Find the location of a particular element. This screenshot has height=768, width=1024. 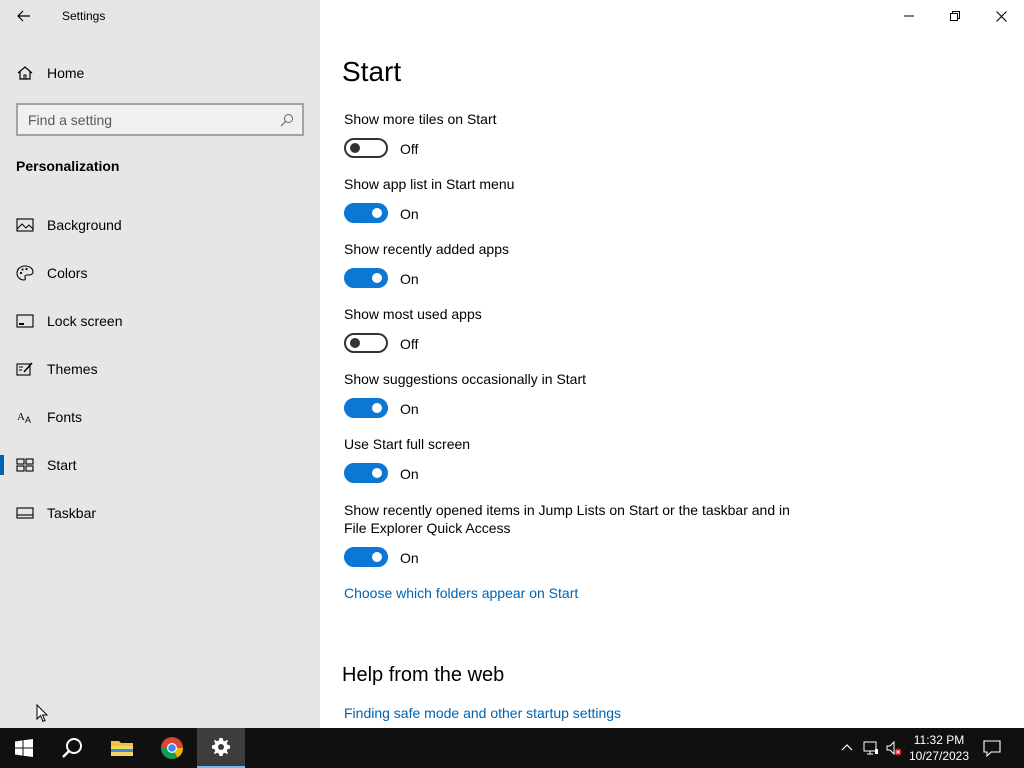

start-button is located at coordinates (24, 748).